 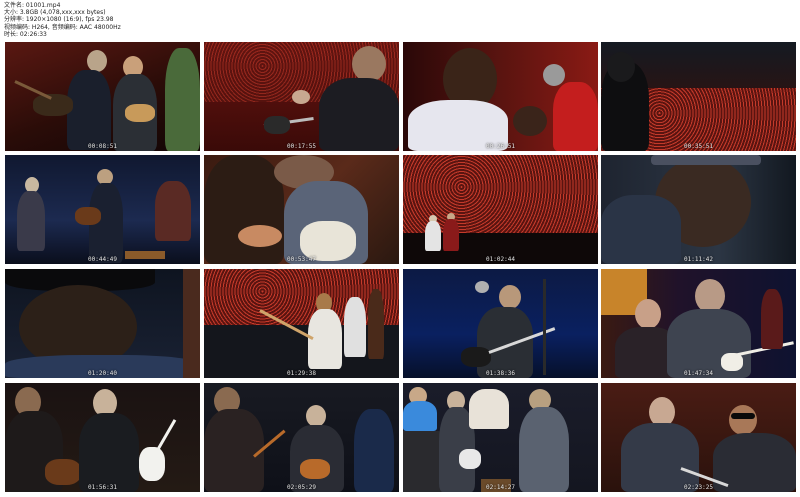 I want to click on video-thumbnail: 01:38:36, so click(x=500, y=323).